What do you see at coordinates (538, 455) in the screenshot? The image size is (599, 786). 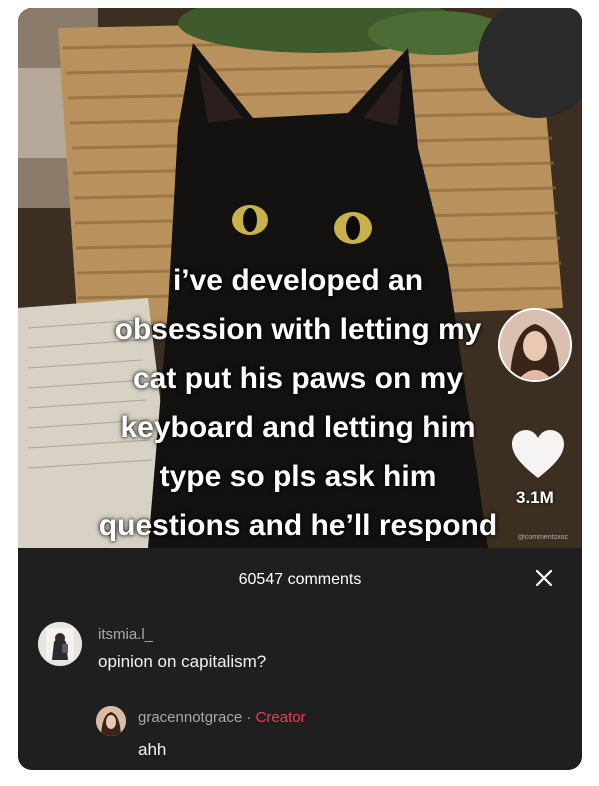 I see `heart-icon` at bounding box center [538, 455].